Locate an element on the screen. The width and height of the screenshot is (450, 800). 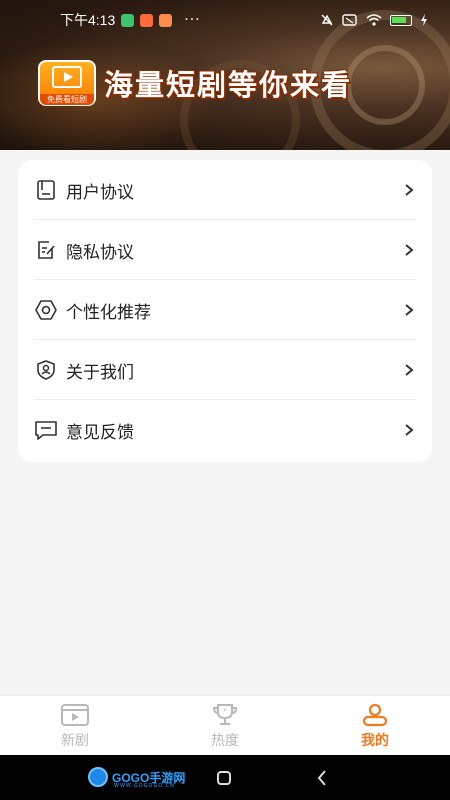
logo-caption: 免费看短剧 is located at coordinates (67, 99).